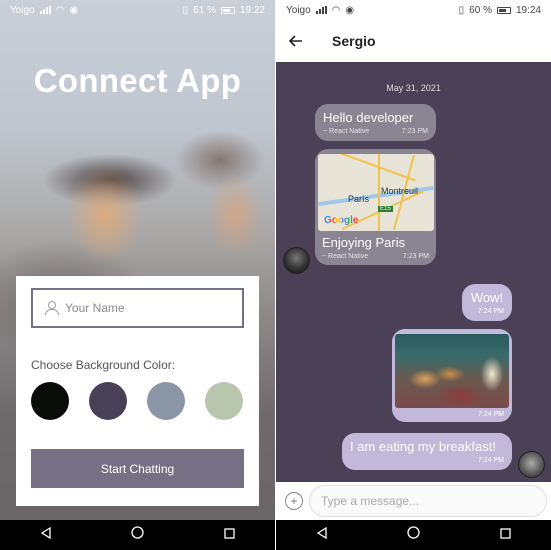 The image size is (551, 550). What do you see at coordinates (452, 371) in the screenshot?
I see `breakfast-photo` at bounding box center [452, 371].